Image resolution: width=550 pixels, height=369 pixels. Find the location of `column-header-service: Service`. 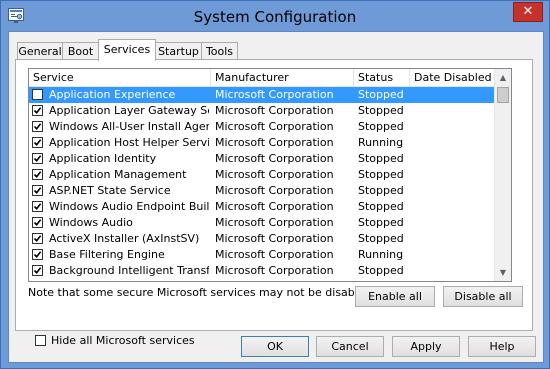

column-header-service: Service is located at coordinates (120, 77).